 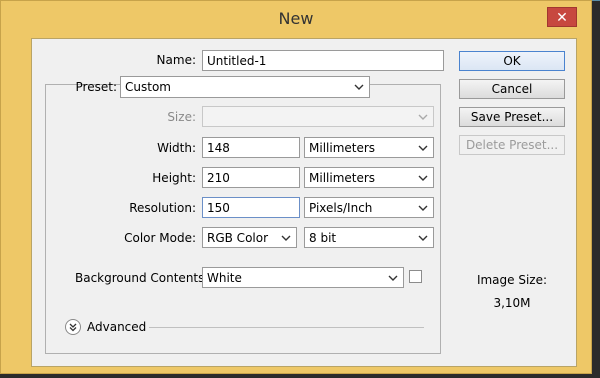 I want to click on color-mode-value: RGB Color, so click(x=238, y=238).